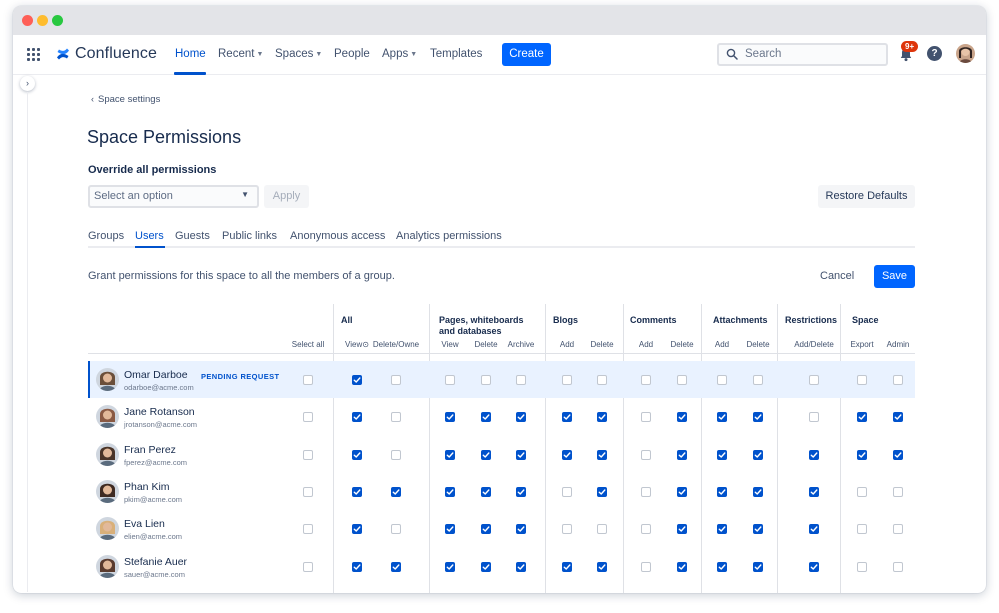 This screenshot has height=613, width=999. I want to click on tab-public-links: Public links, so click(249, 236).